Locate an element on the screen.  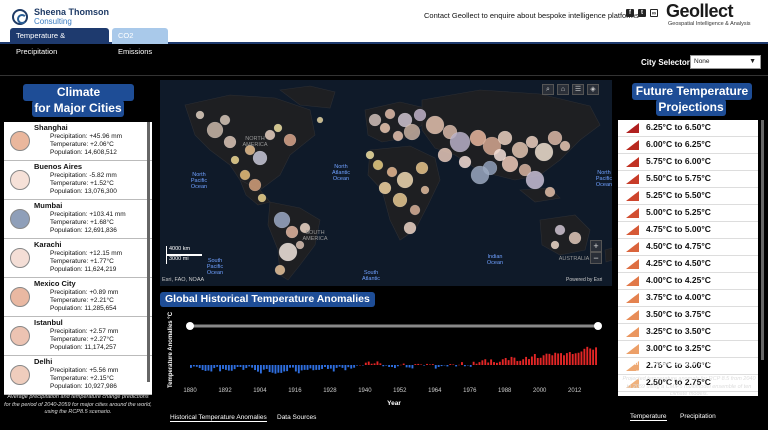
legend-row: 5.25°C to 5.50°C is located at coordinates (688, 196).